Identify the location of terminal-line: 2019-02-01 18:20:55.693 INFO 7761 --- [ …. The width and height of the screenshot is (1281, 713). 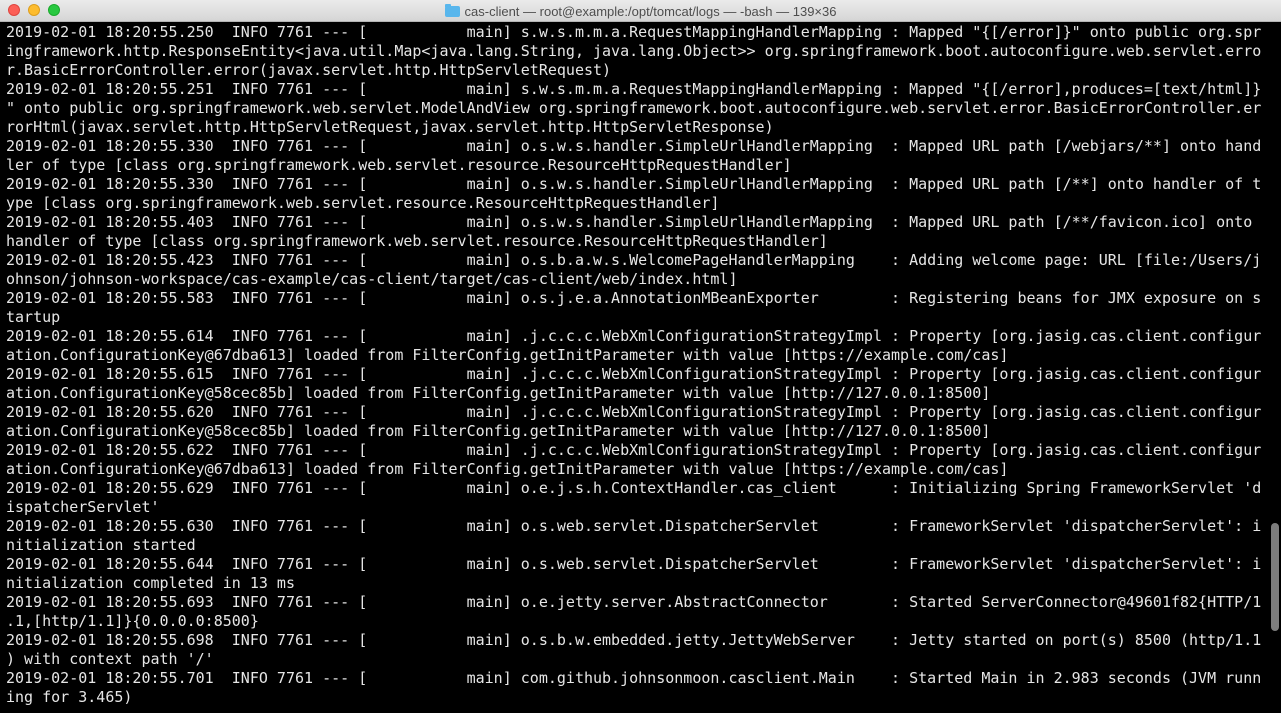
(634, 602).